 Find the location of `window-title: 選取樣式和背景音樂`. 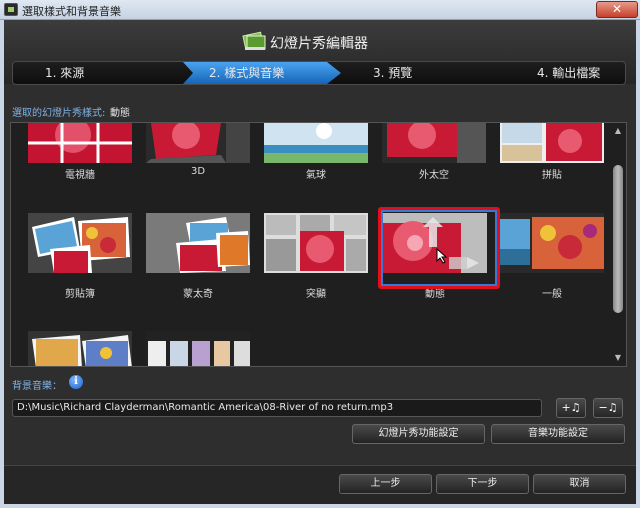

window-title: 選取樣式和背景音樂 is located at coordinates (71, 11).